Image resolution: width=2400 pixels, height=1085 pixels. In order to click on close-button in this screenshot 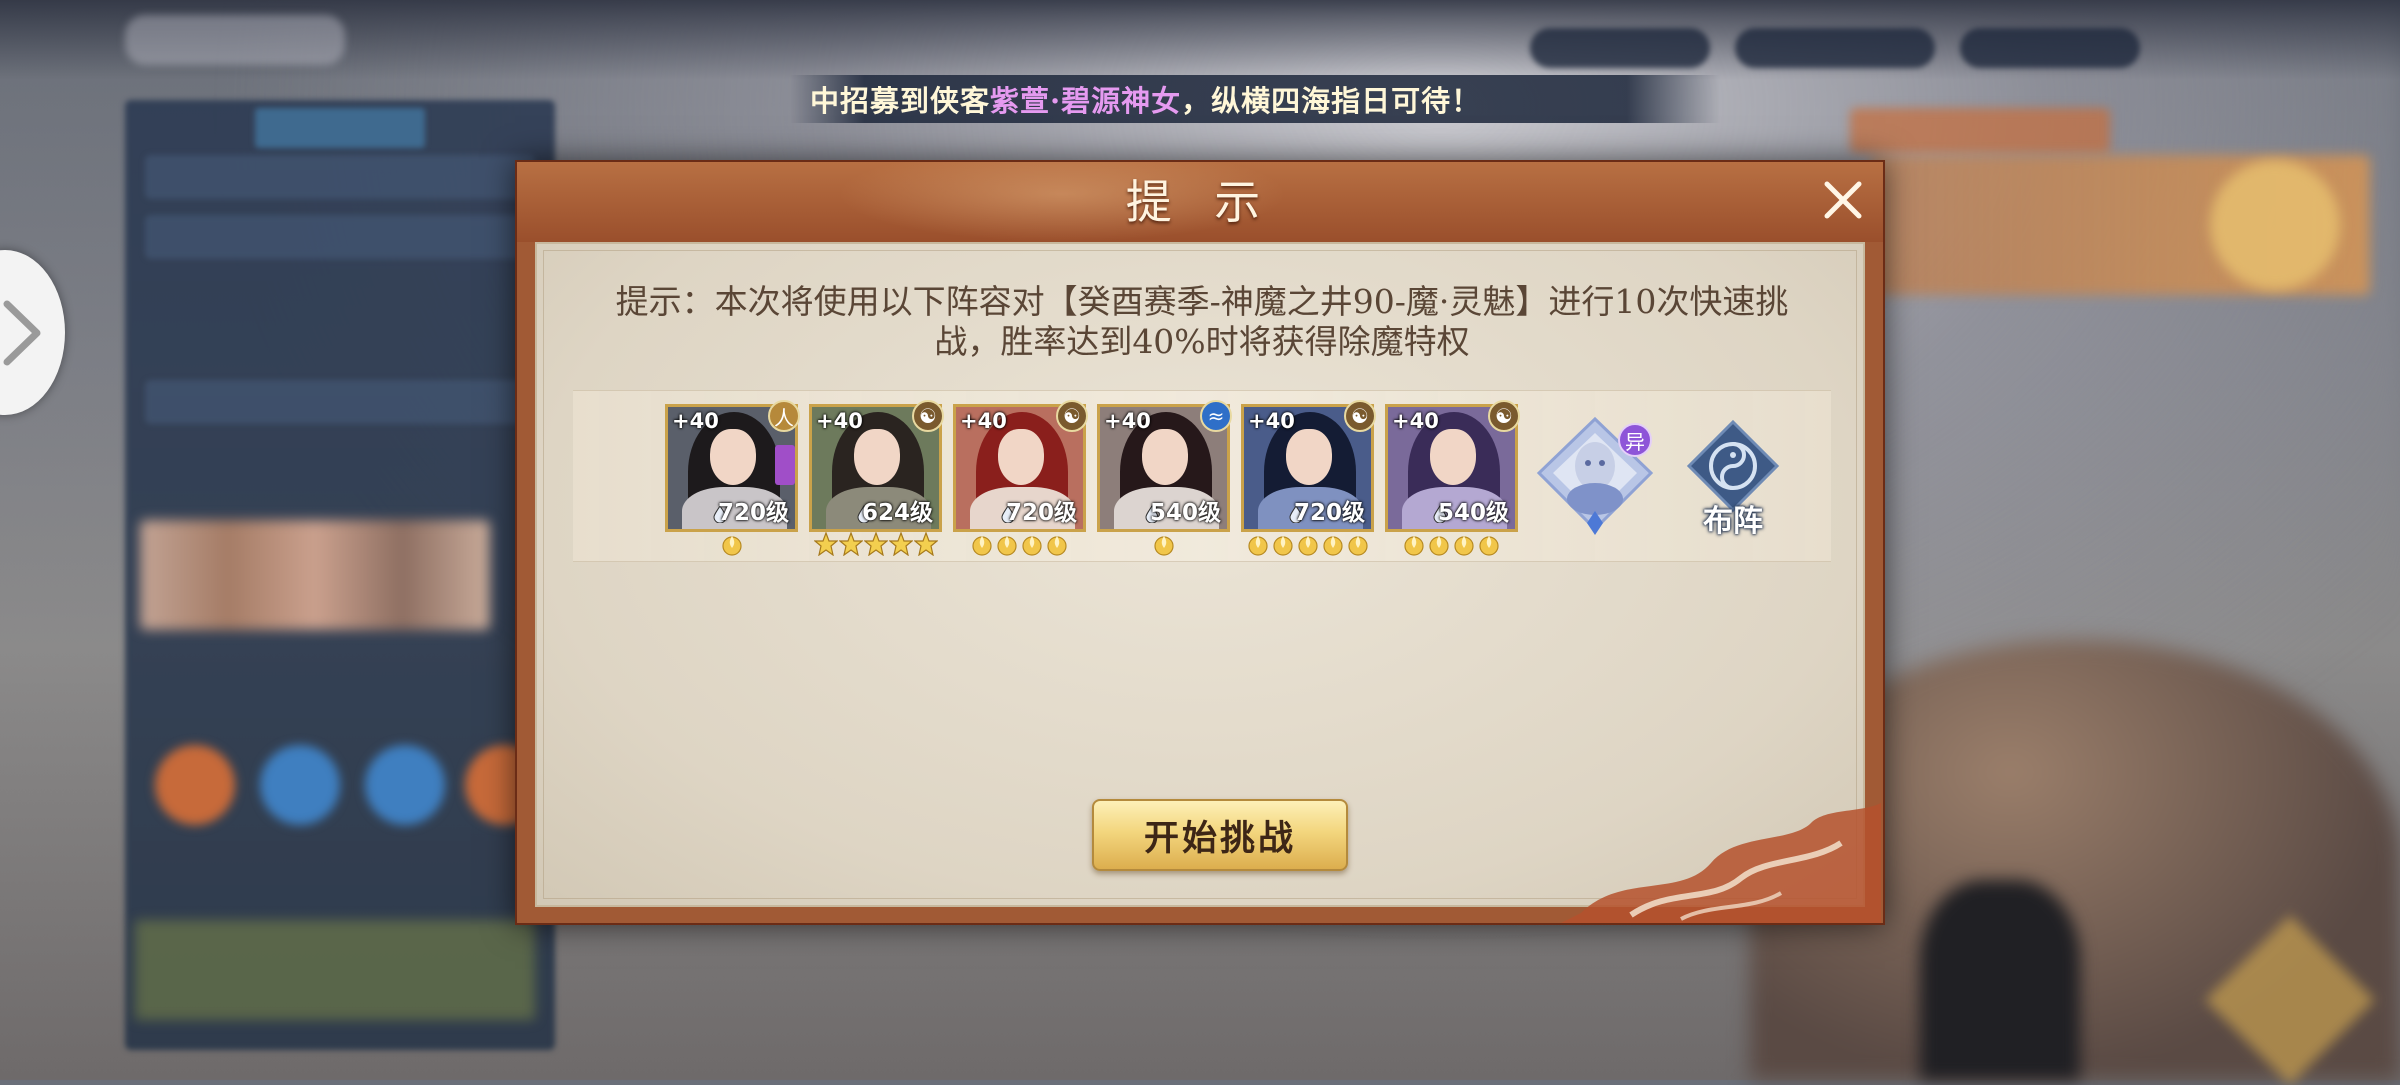, I will do `click(1843, 200)`.